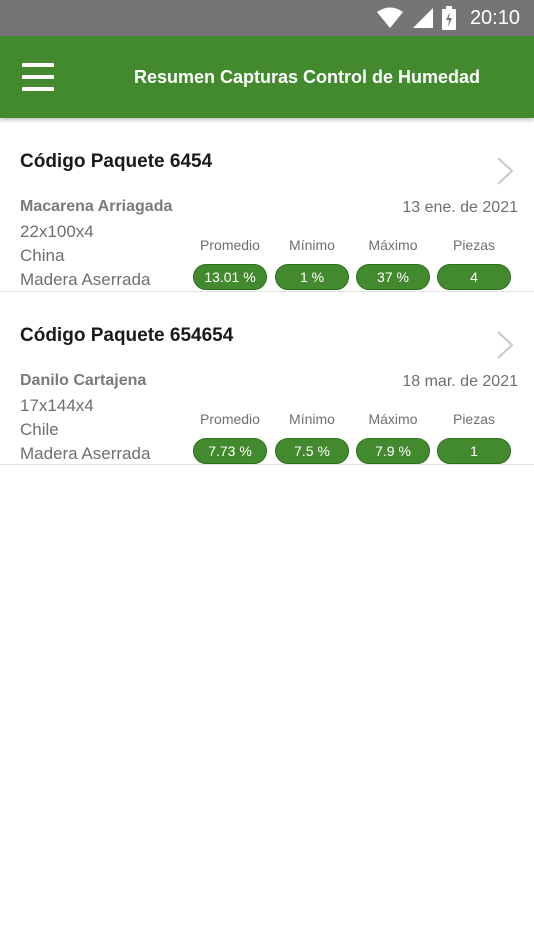 This screenshot has height=950, width=534. I want to click on package-title: Código Paquete 6454, so click(116, 161).